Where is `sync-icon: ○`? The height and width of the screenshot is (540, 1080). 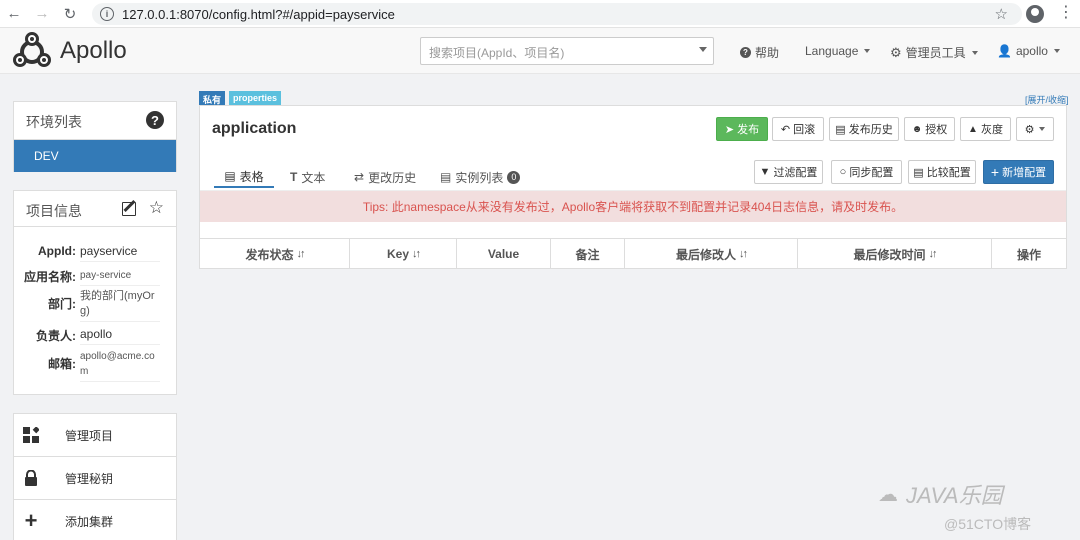
sync-icon: ○ is located at coordinates (843, 172).